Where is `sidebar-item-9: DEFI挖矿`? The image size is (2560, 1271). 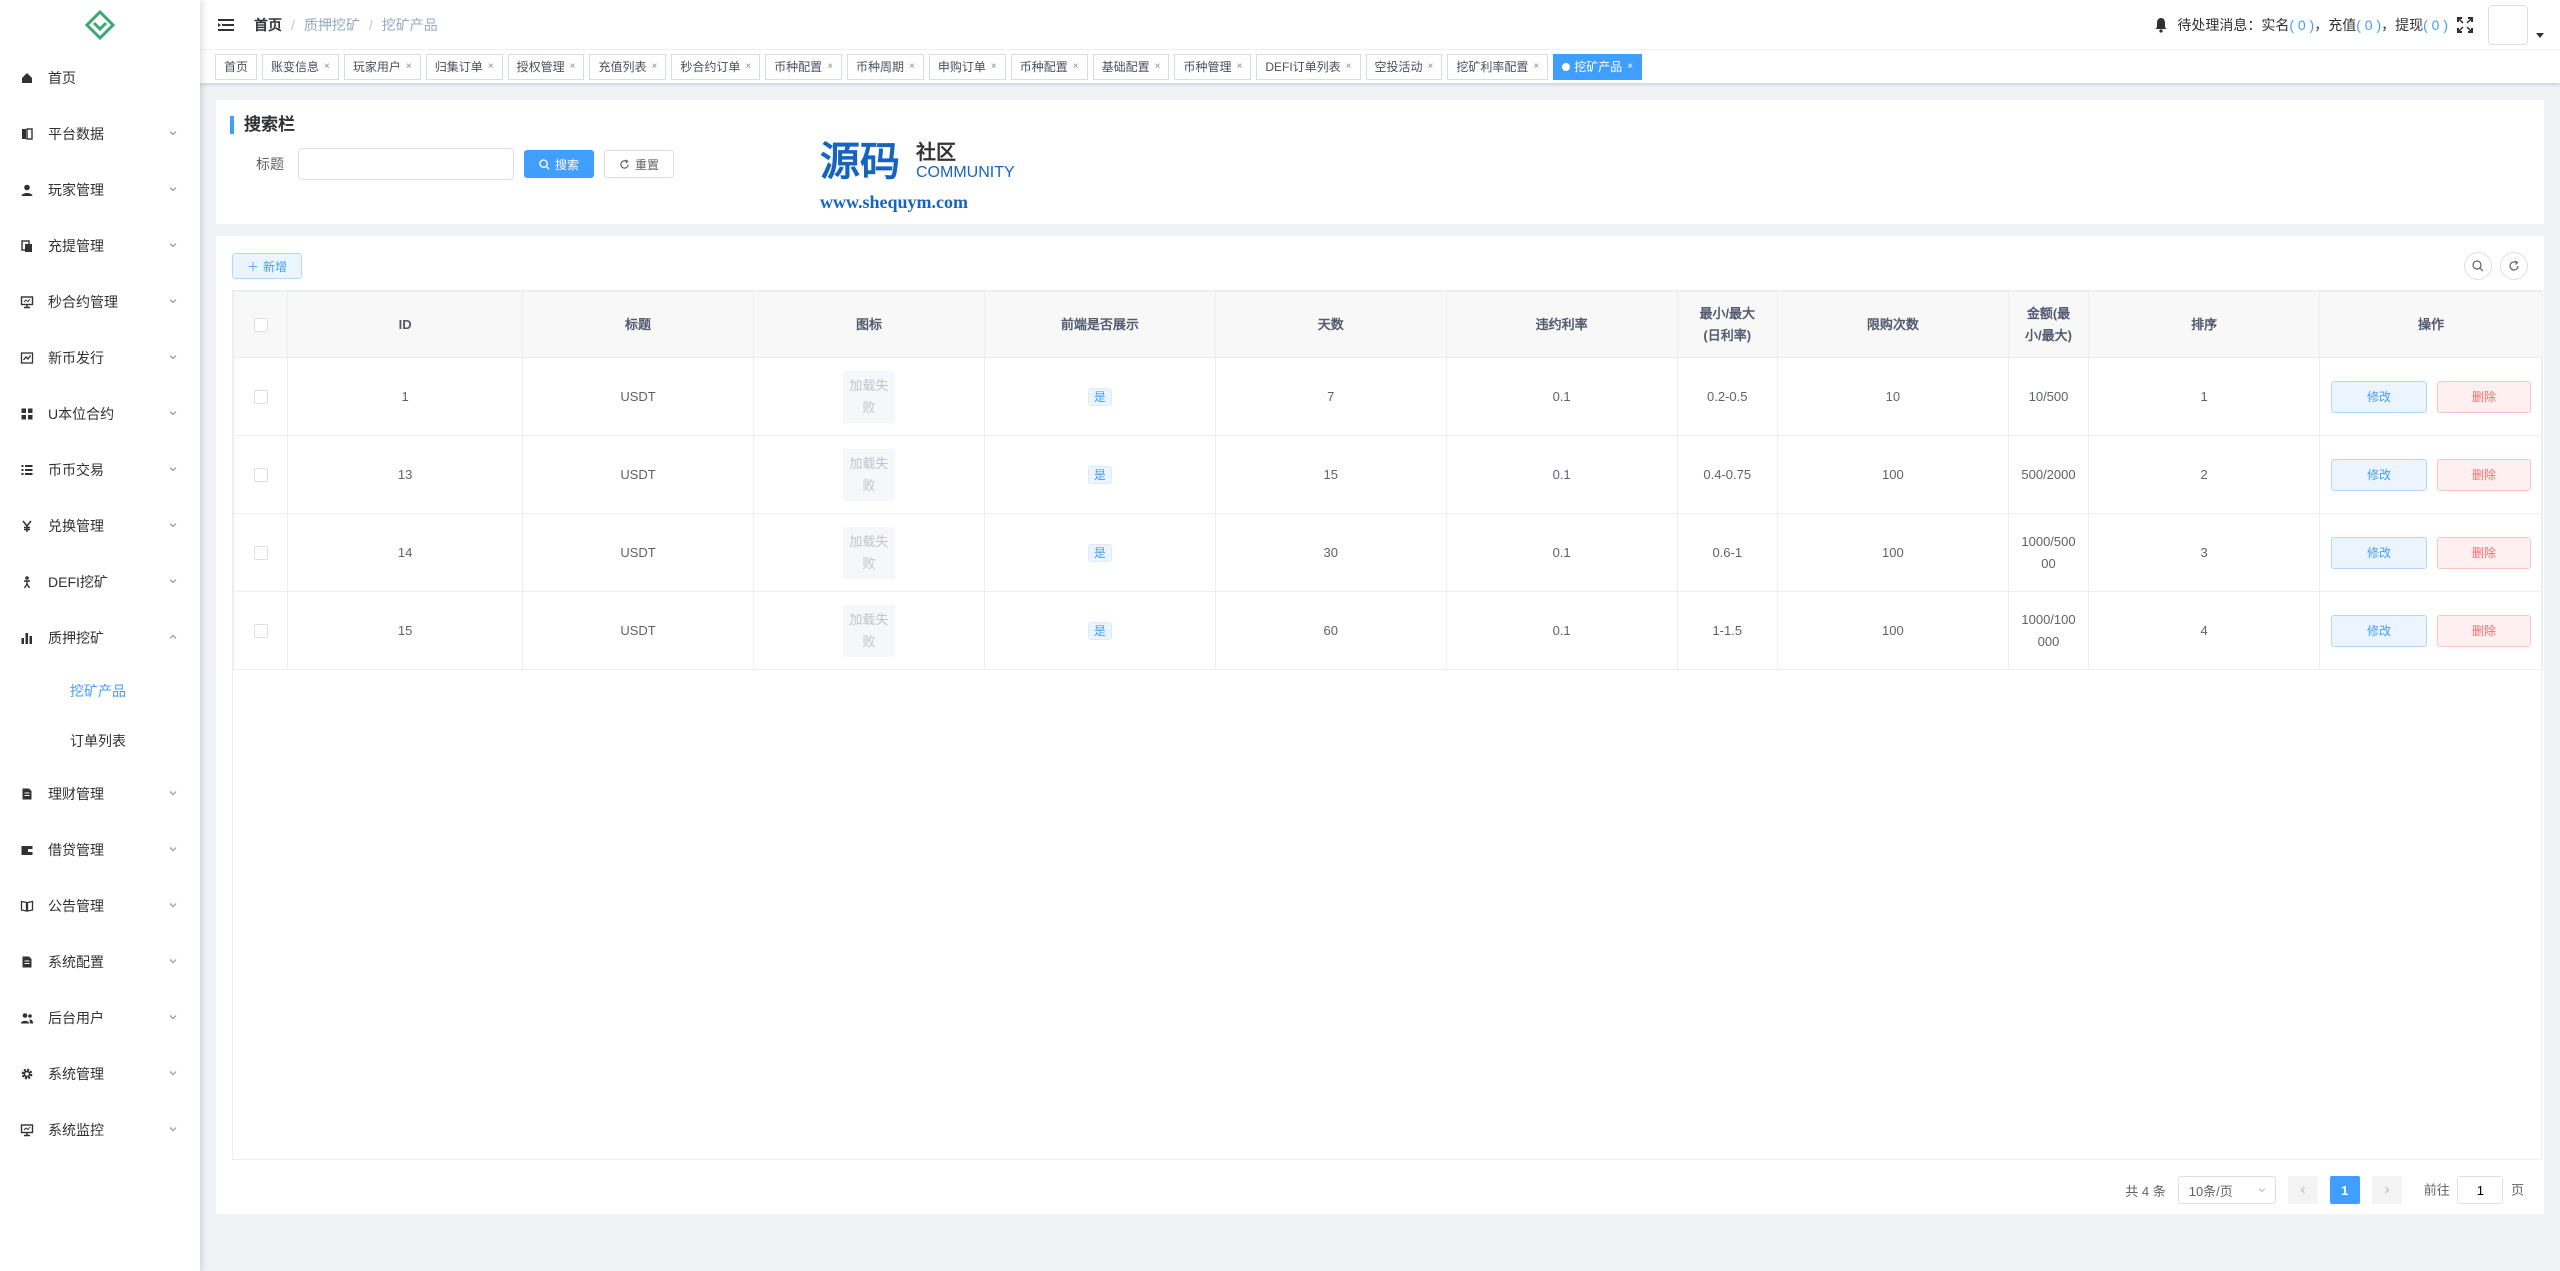
sidebar-item-9: DEFI挖矿 is located at coordinates (100, 582).